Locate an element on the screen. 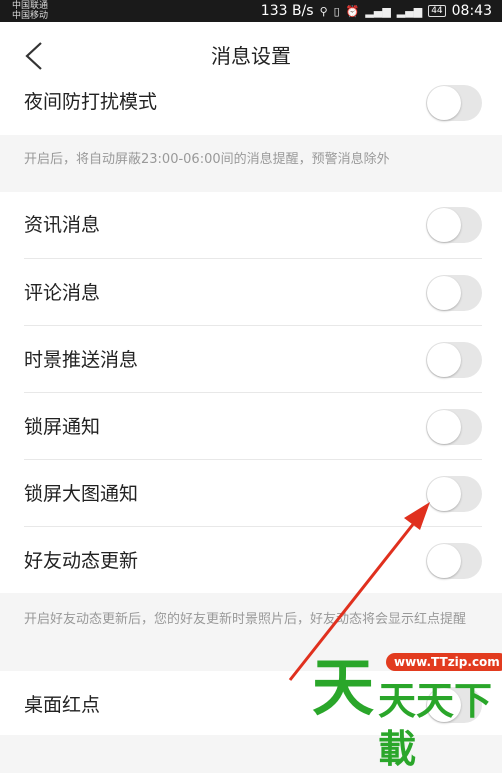 The width and height of the screenshot is (502, 773). setting-row-news: 资讯消息 is located at coordinates (251, 225).